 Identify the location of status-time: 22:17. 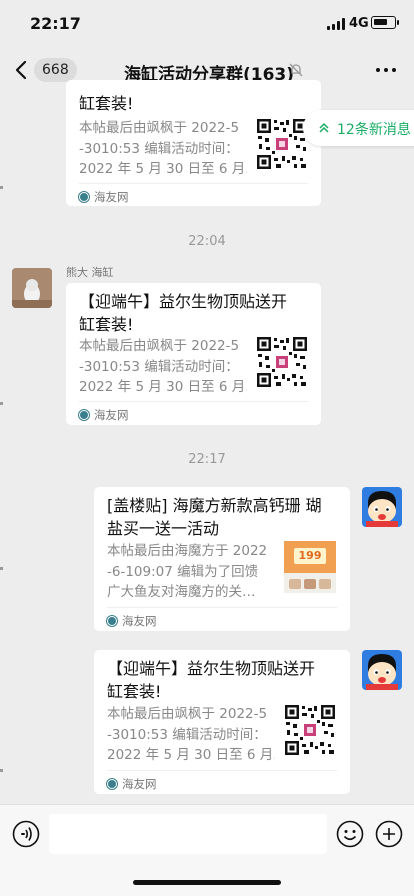
(55, 23).